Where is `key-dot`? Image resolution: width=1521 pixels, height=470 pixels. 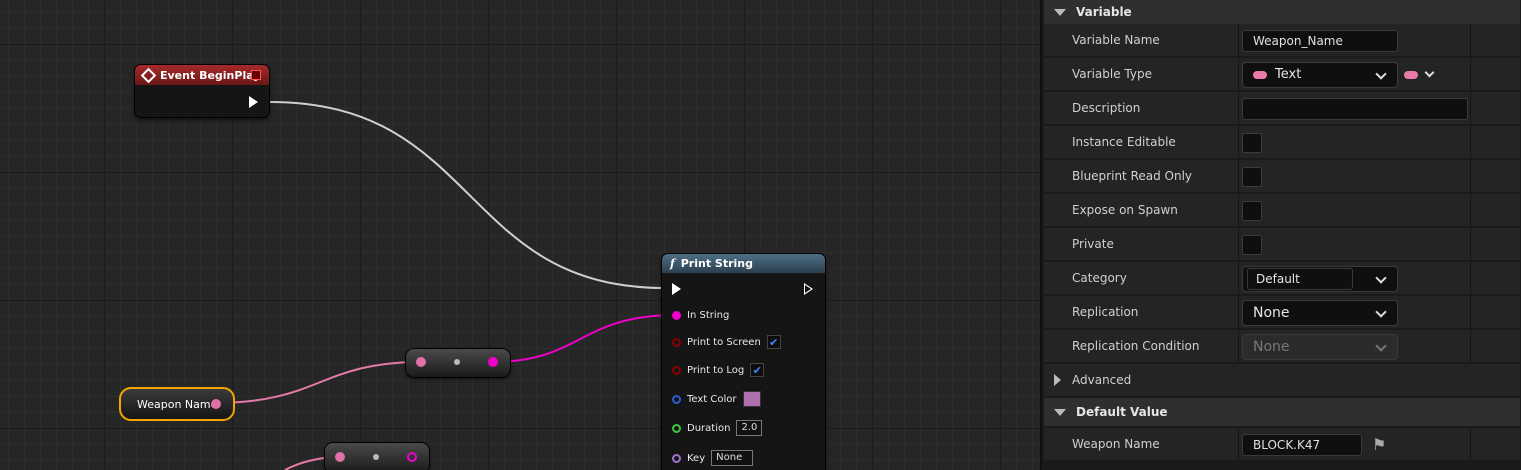 key-dot is located at coordinates (676, 458).